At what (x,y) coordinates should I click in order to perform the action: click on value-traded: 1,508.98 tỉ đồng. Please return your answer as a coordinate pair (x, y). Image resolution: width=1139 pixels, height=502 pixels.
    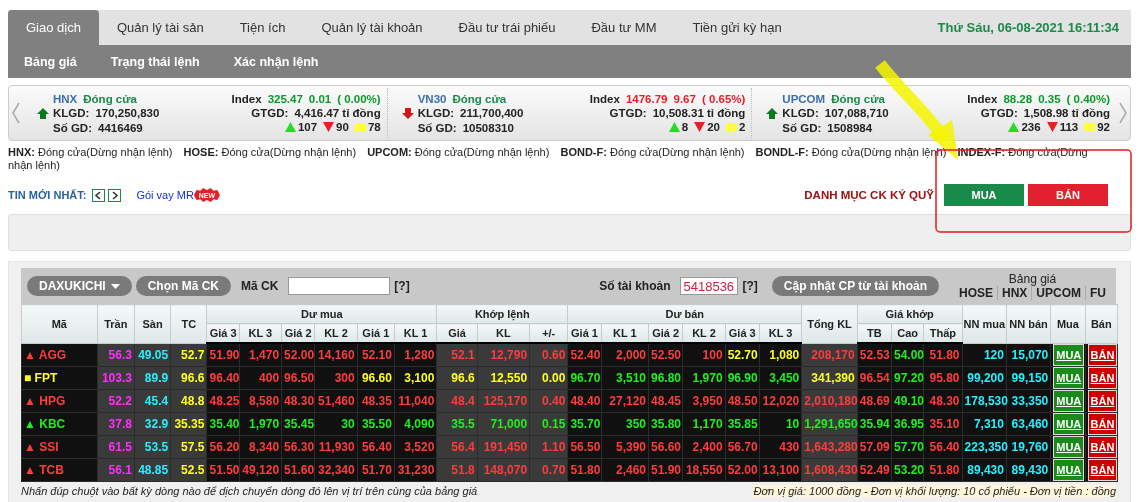
    Looking at the image, I should click on (1066, 112).